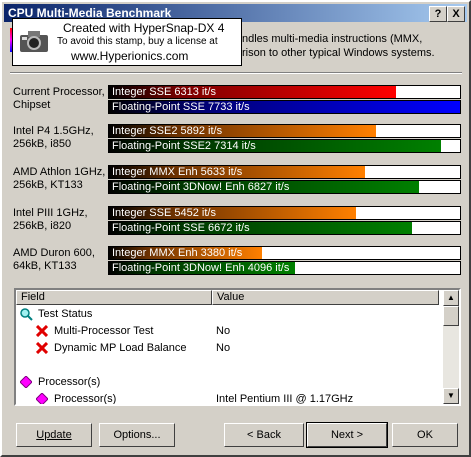 The height and width of the screenshot is (457, 471). I want to click on list-scrollbar: ▲ ▼, so click(451, 347).